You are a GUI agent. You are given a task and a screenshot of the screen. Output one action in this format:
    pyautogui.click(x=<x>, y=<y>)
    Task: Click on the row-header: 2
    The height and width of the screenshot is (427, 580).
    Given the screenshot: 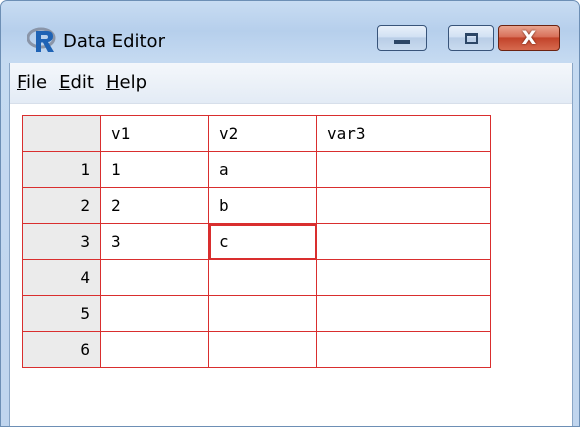 What is the action you would take?
    pyautogui.click(x=61, y=205)
    